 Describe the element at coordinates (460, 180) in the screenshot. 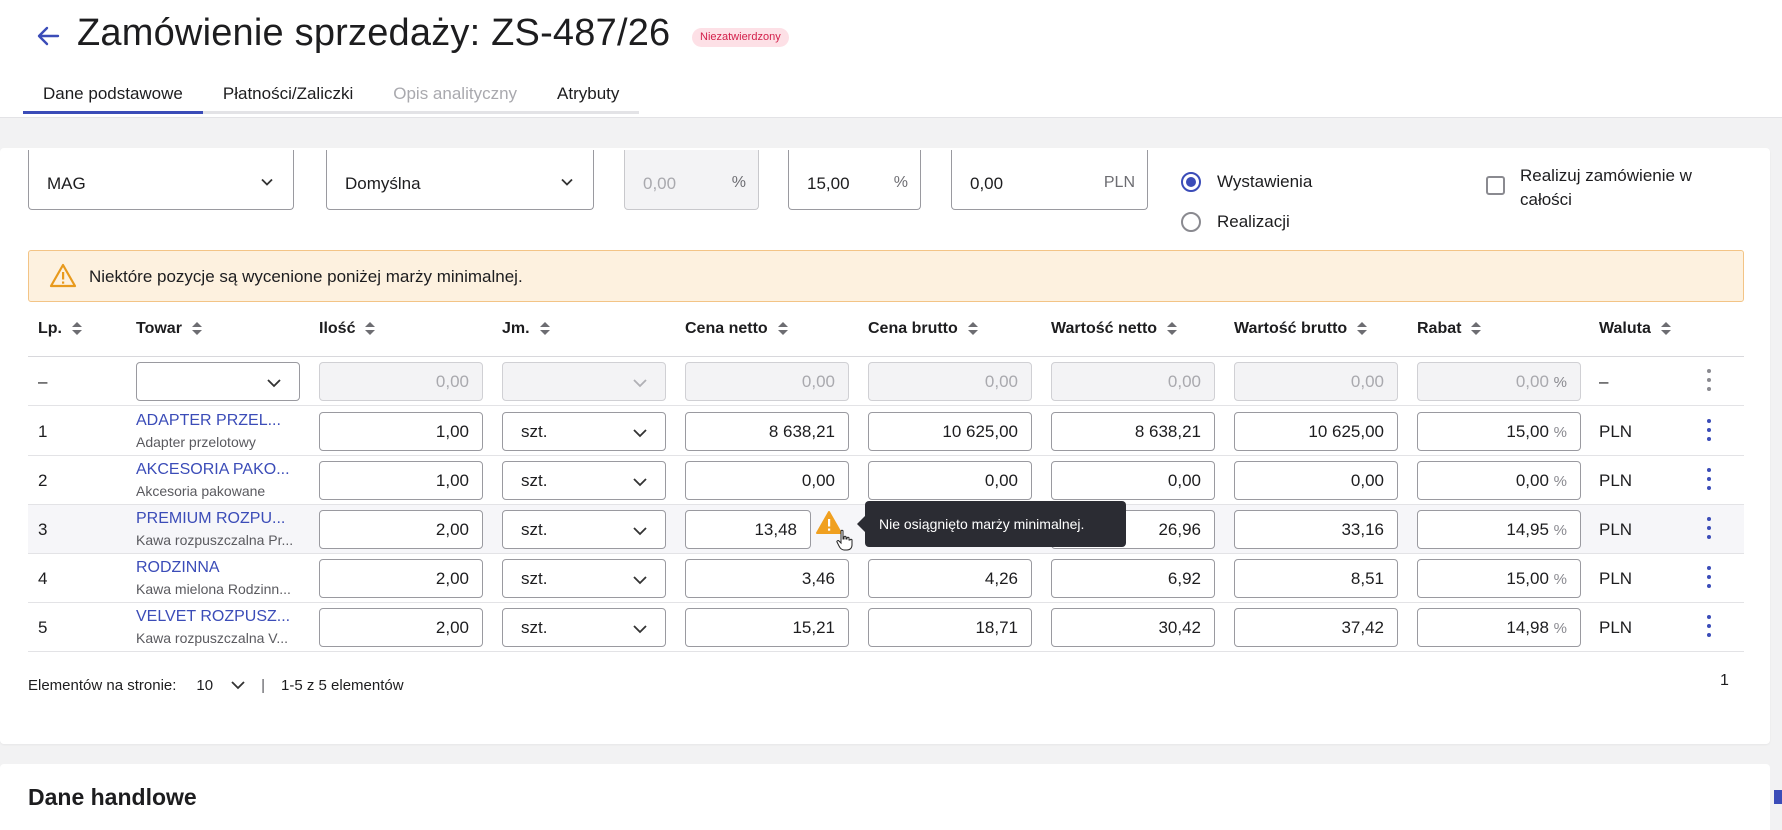

I see `price-select: Domyślna` at that location.